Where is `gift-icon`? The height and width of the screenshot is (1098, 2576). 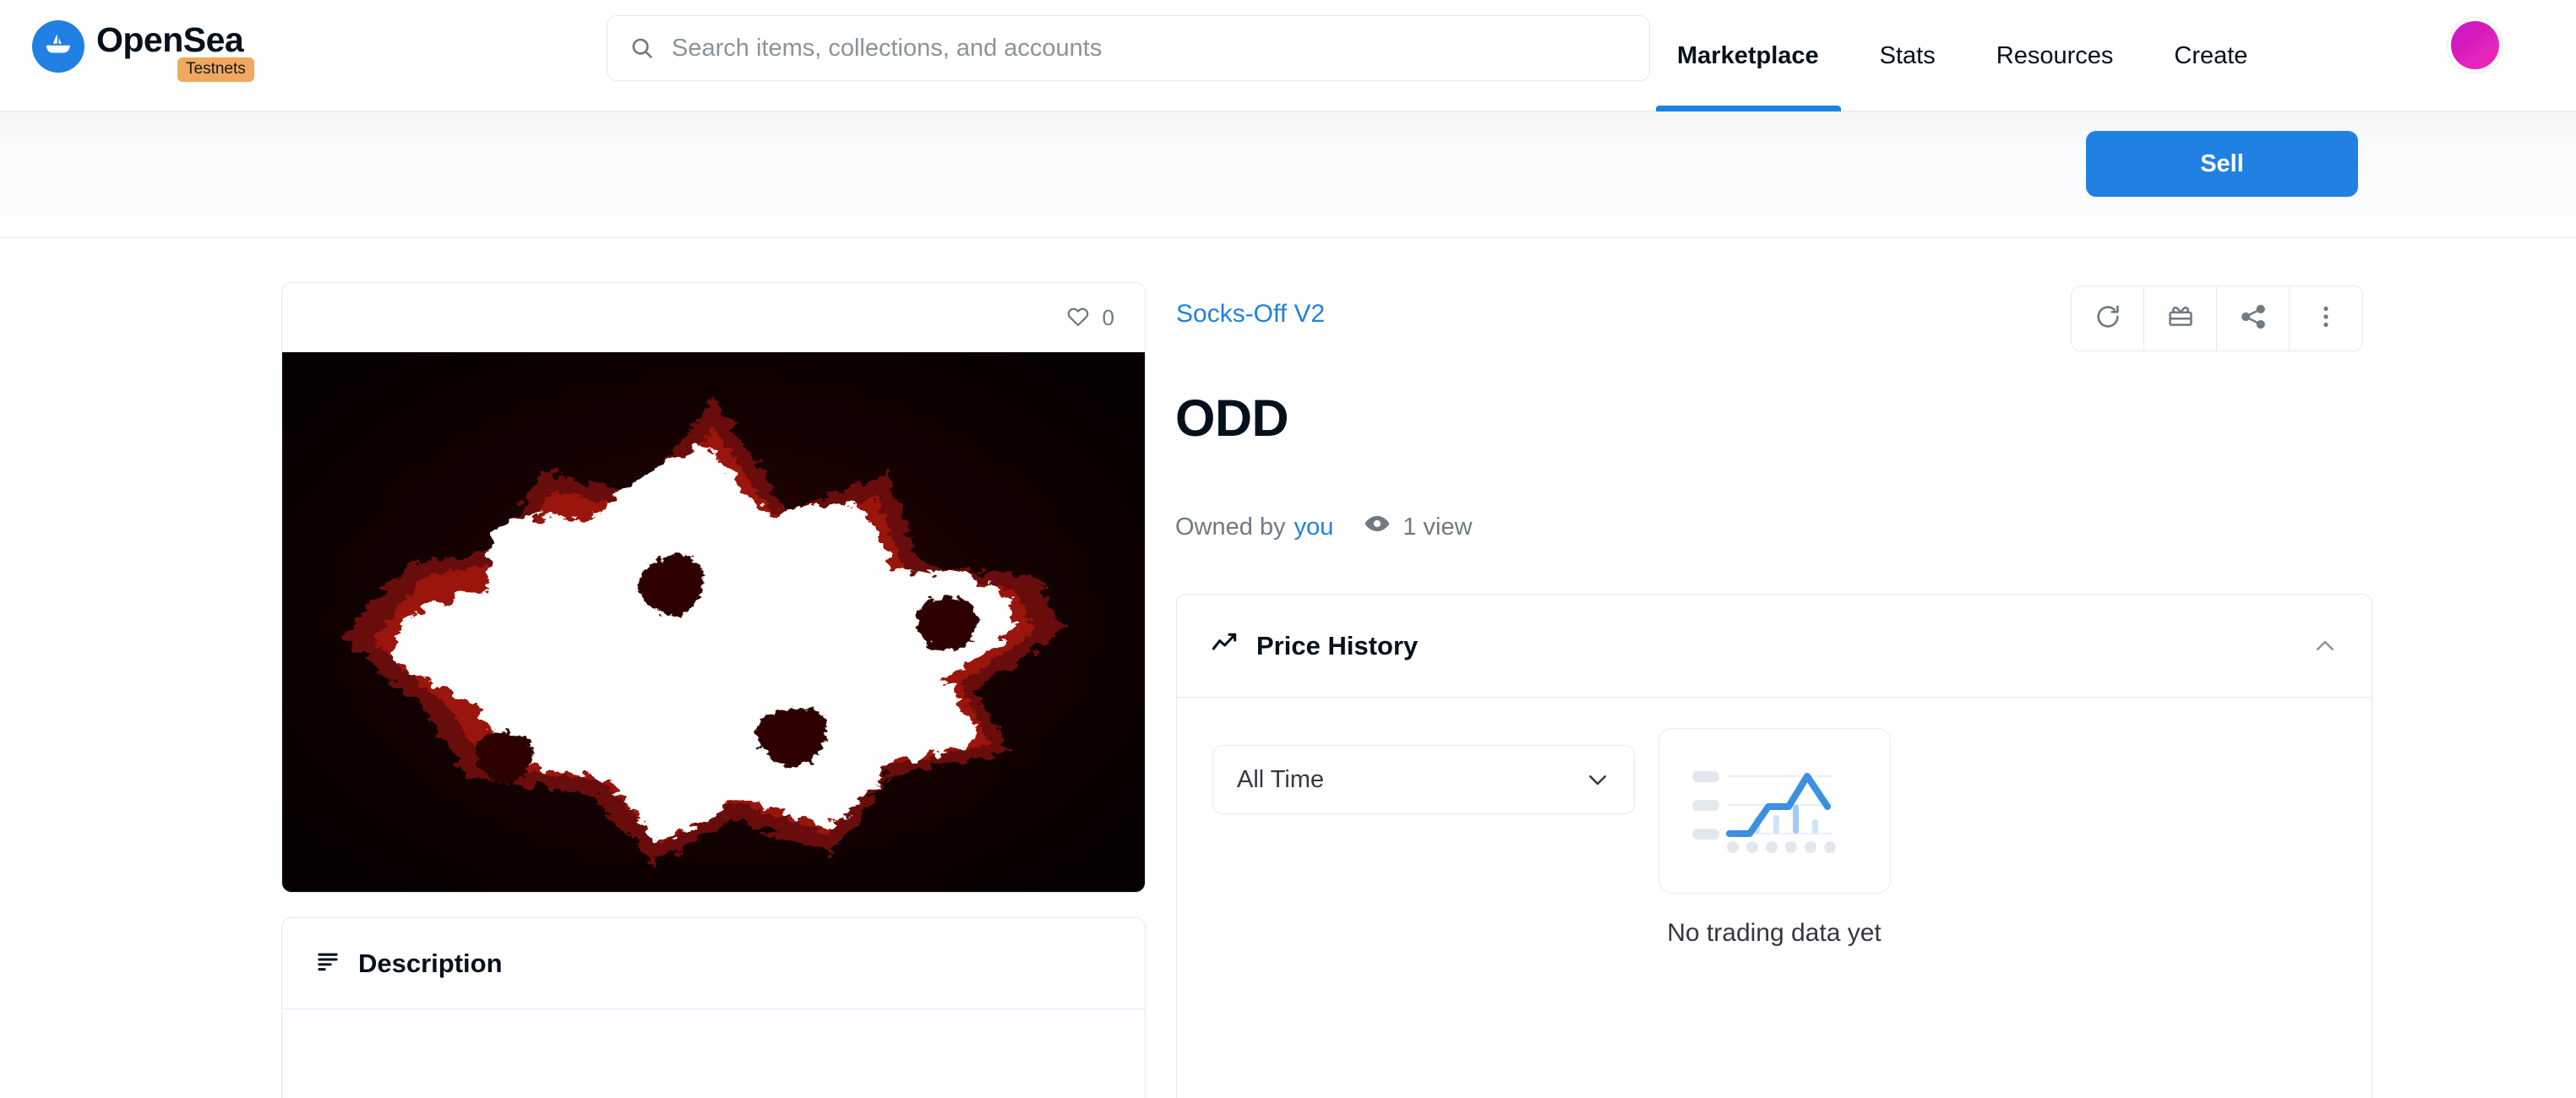 gift-icon is located at coordinates (2180, 318).